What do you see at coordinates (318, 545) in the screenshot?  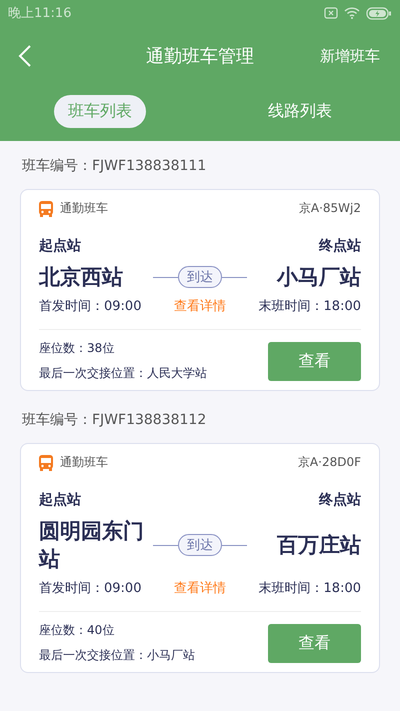 I see `end-station: 百万庄站` at bounding box center [318, 545].